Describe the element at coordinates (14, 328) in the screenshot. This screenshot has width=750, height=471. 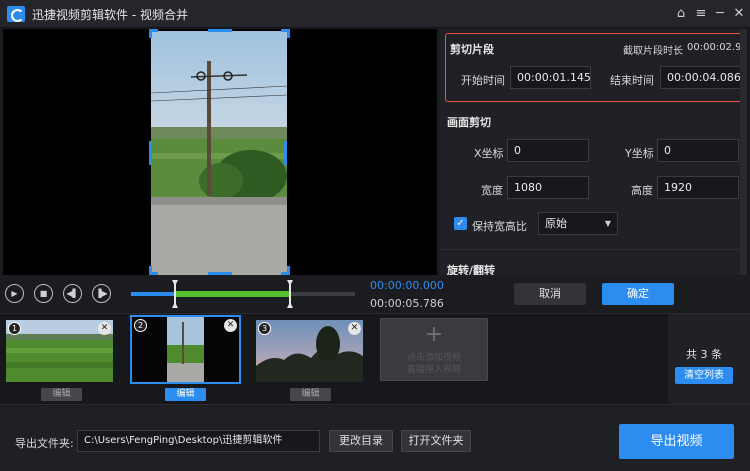
I see `clip-number-badge: 1` at that location.